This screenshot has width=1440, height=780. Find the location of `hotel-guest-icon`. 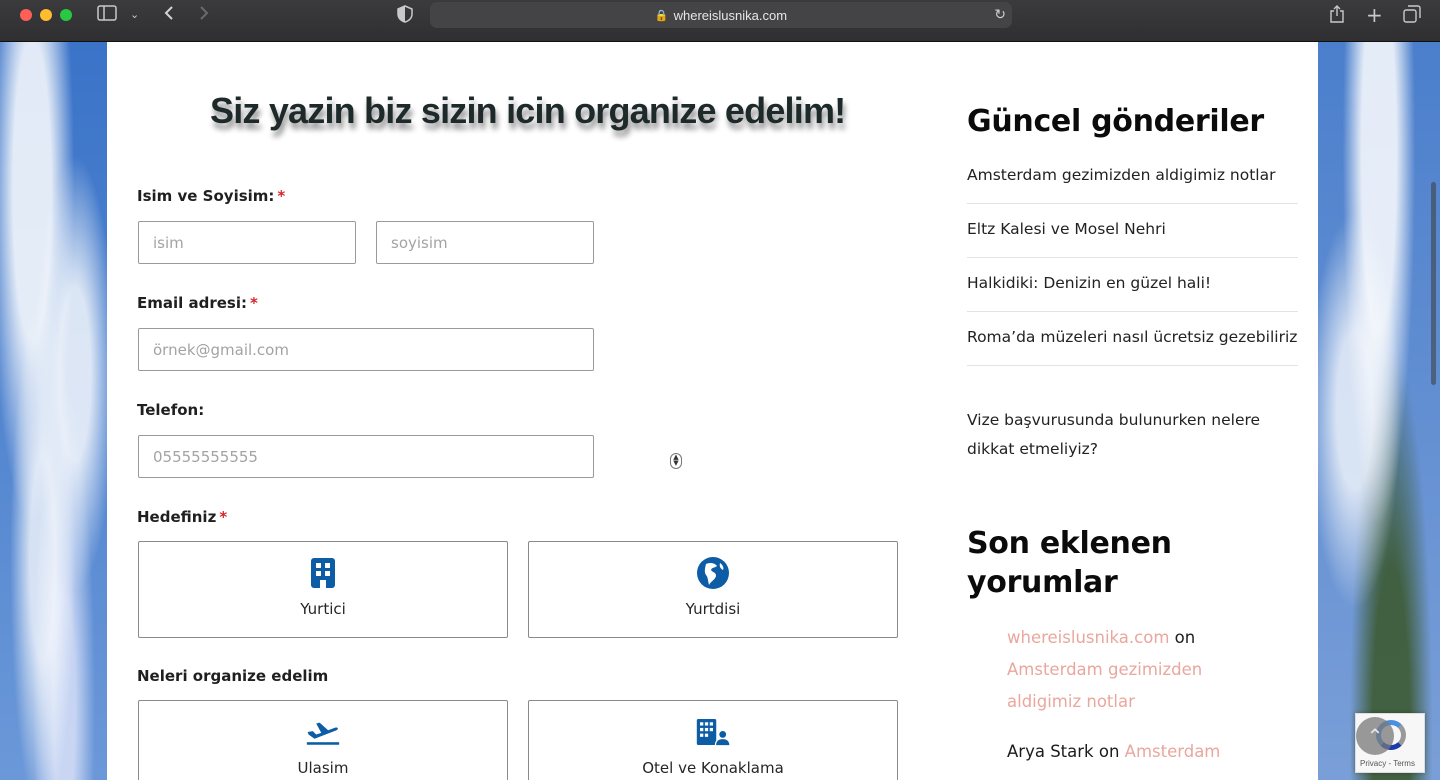

hotel-guest-icon is located at coordinates (713, 732).